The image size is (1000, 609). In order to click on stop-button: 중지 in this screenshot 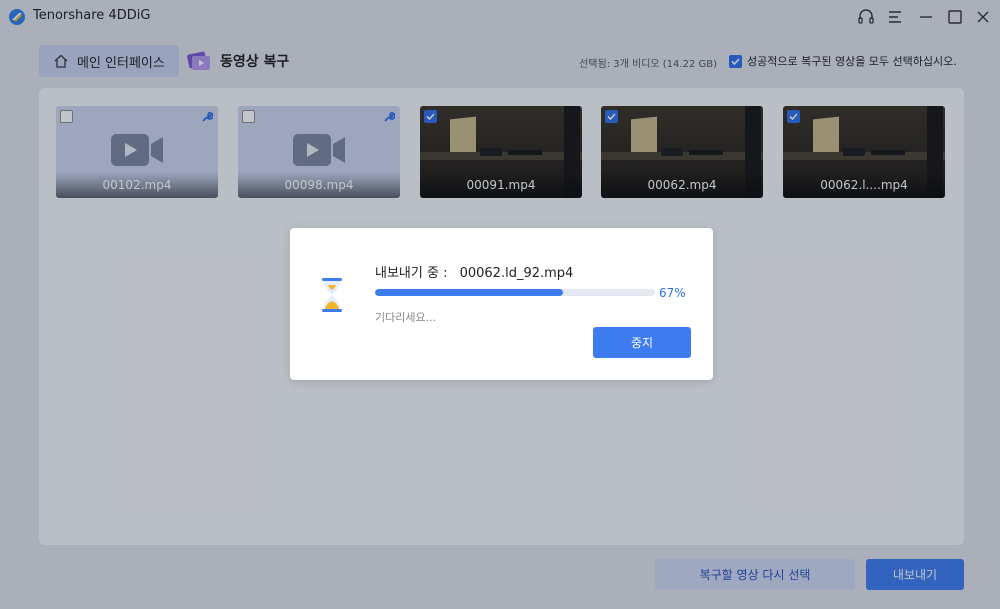, I will do `click(642, 342)`.